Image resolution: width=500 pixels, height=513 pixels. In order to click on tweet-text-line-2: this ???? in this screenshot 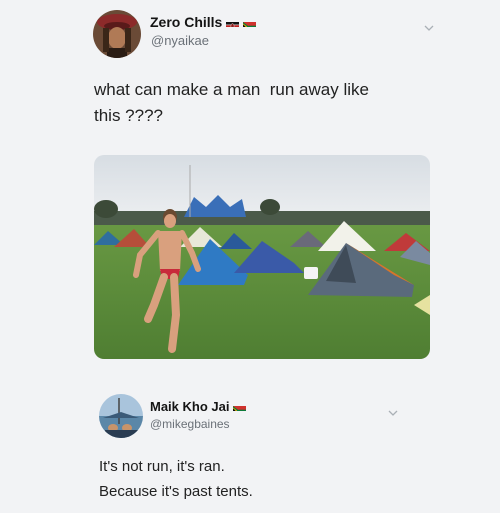, I will do `click(128, 115)`.